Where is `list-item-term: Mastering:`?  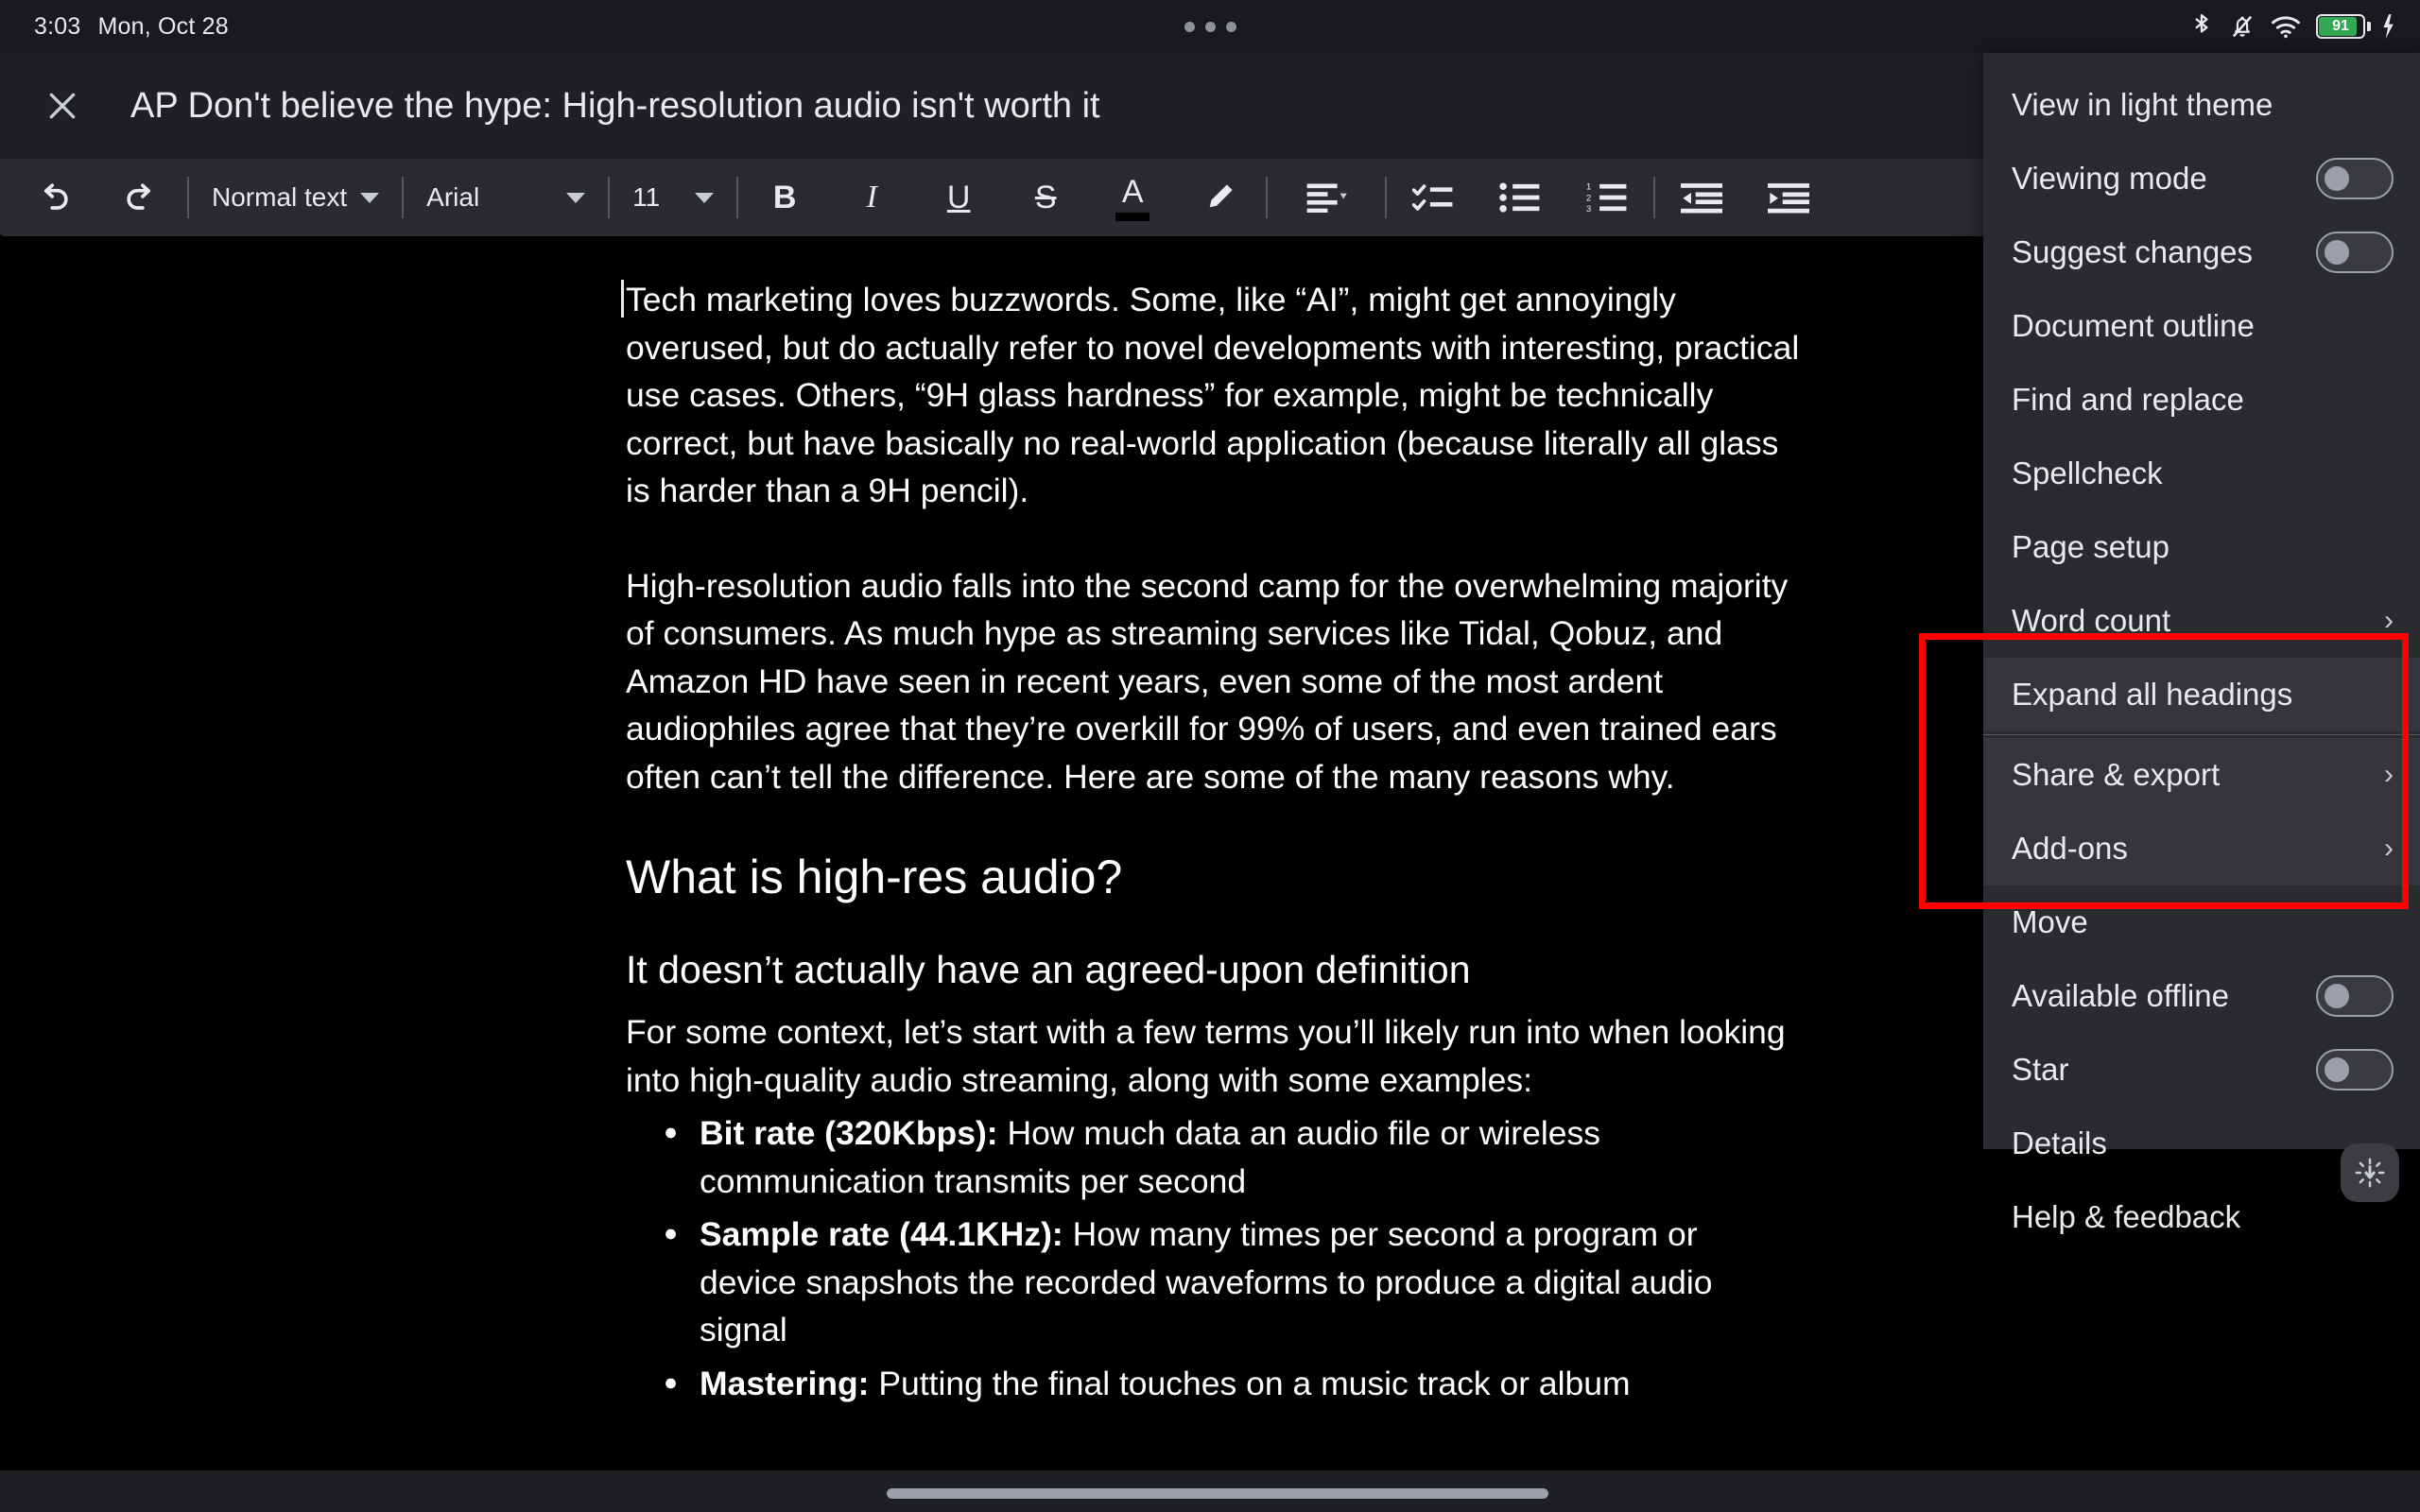 list-item-term: Mastering: is located at coordinates (785, 1383).